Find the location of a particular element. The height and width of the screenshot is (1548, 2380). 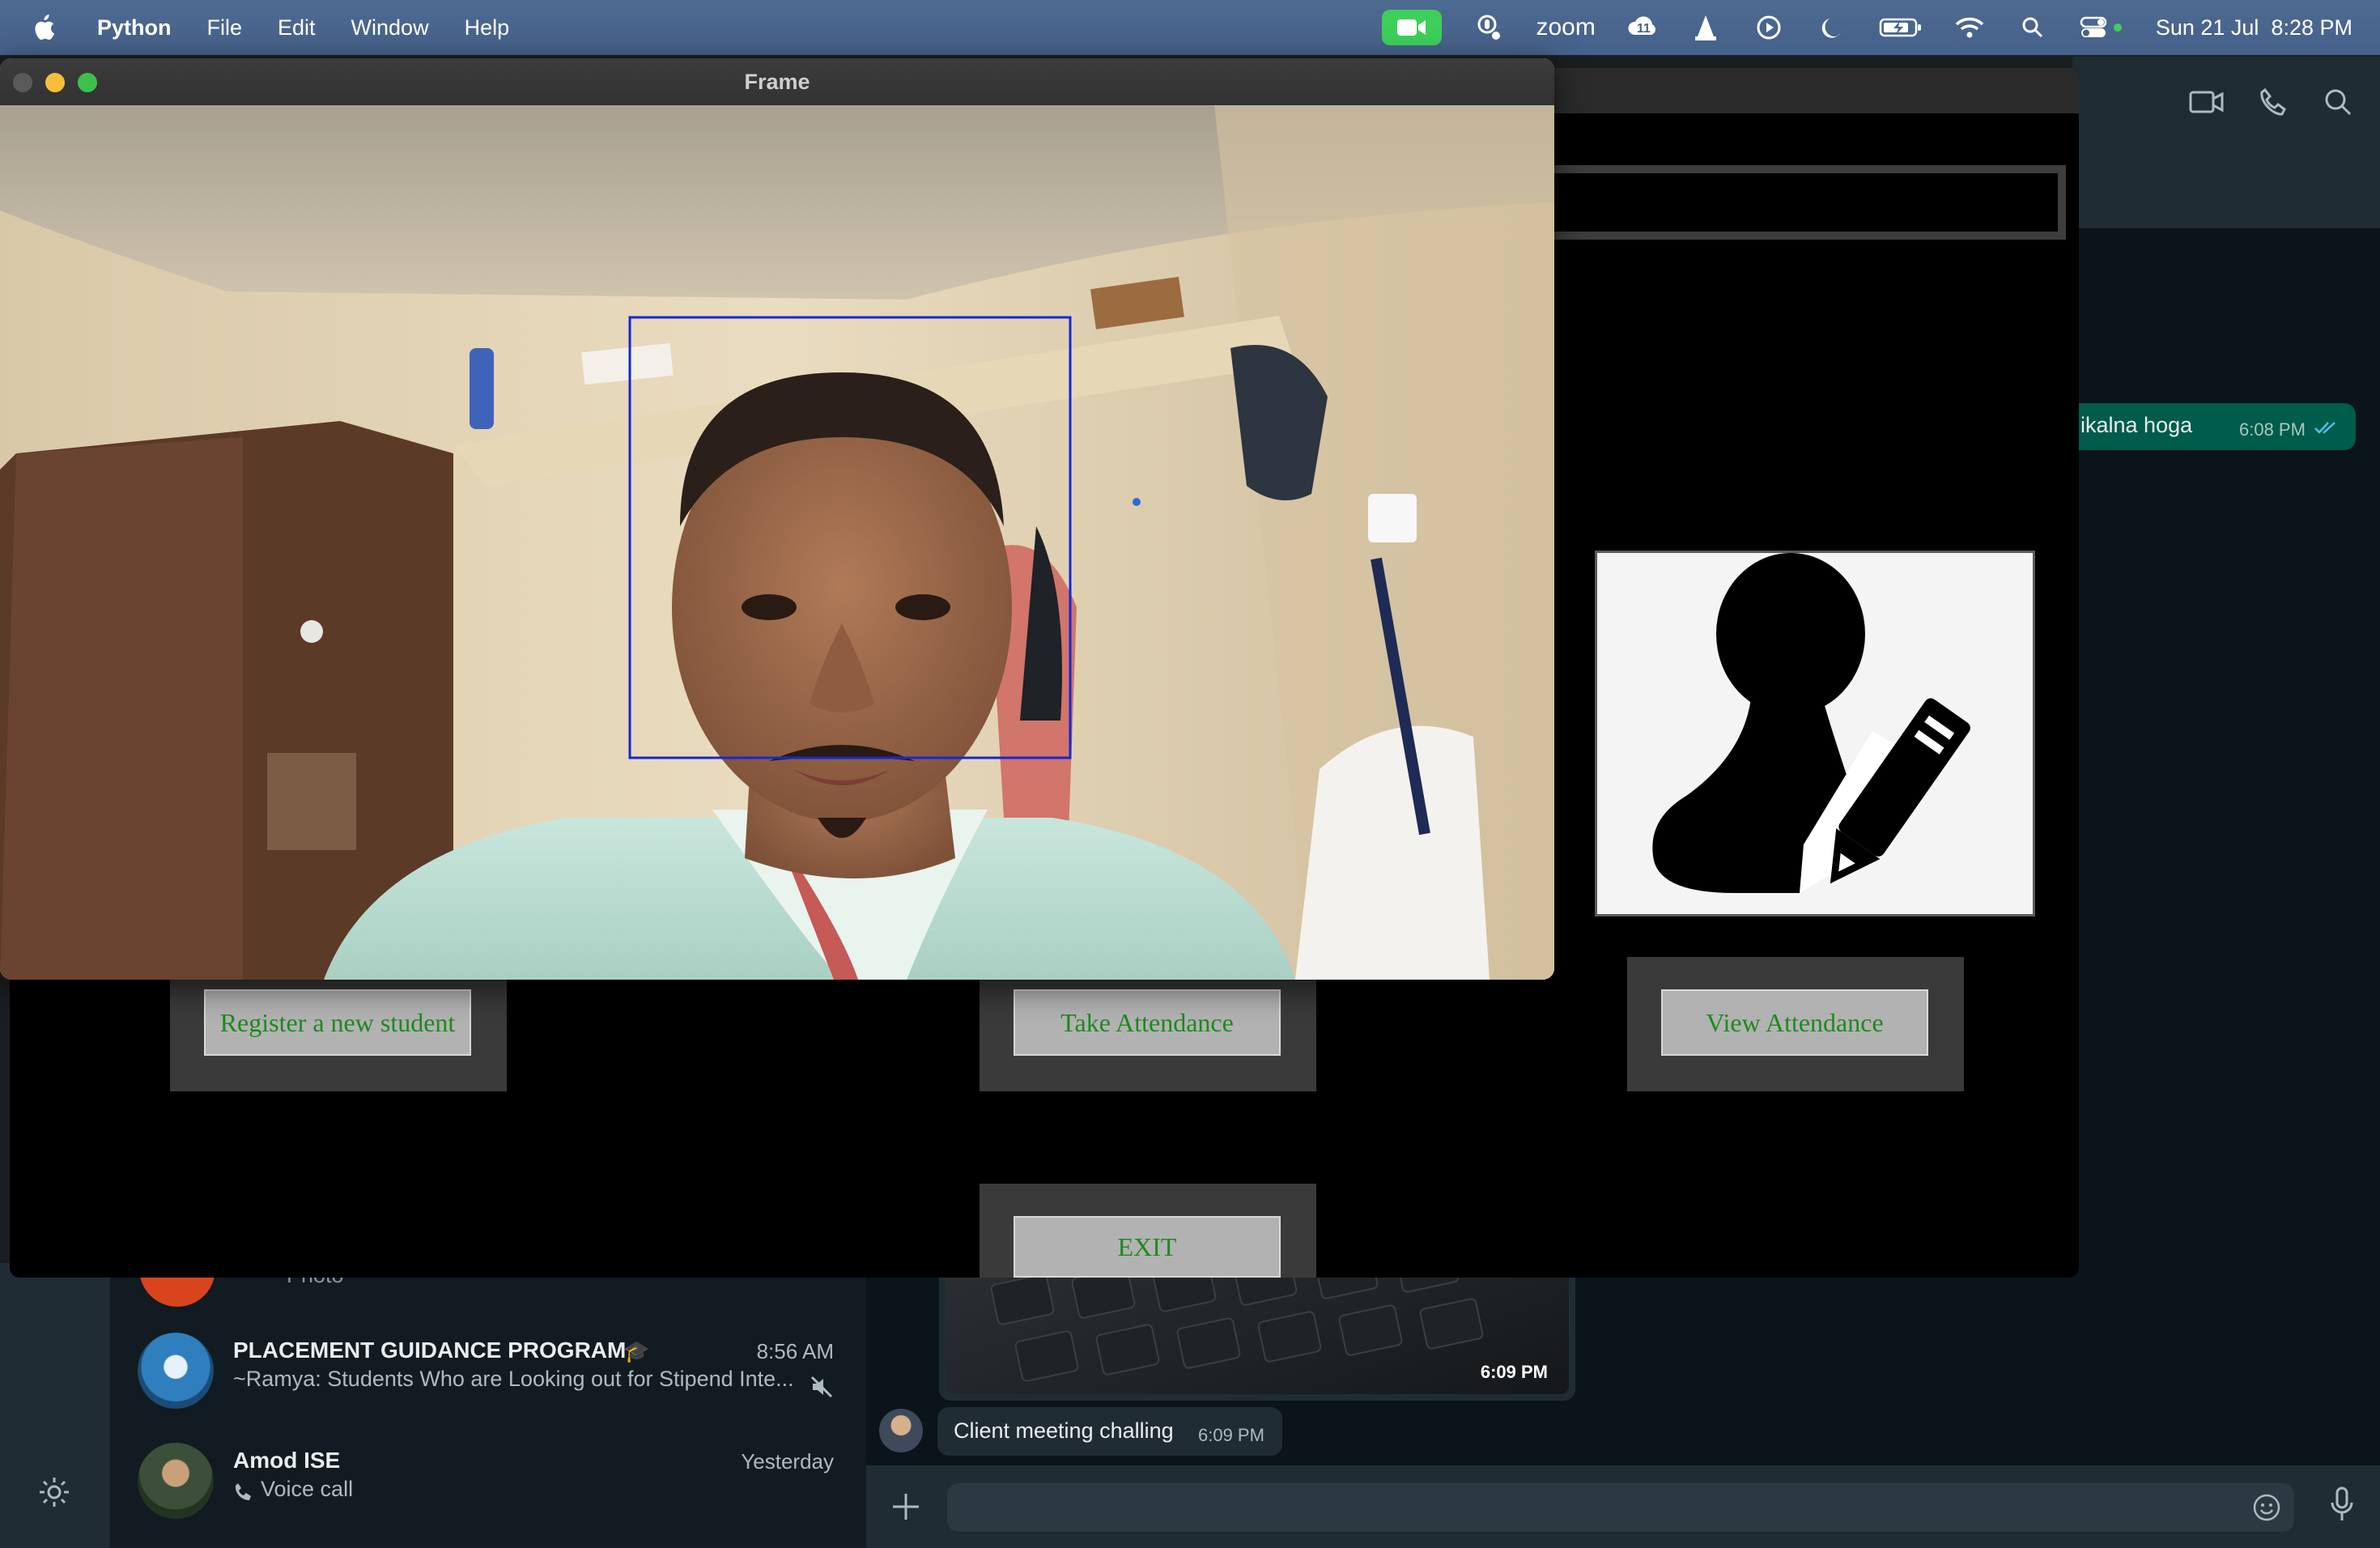

whatsapp-chat-header is located at coordinates (2226, 142).